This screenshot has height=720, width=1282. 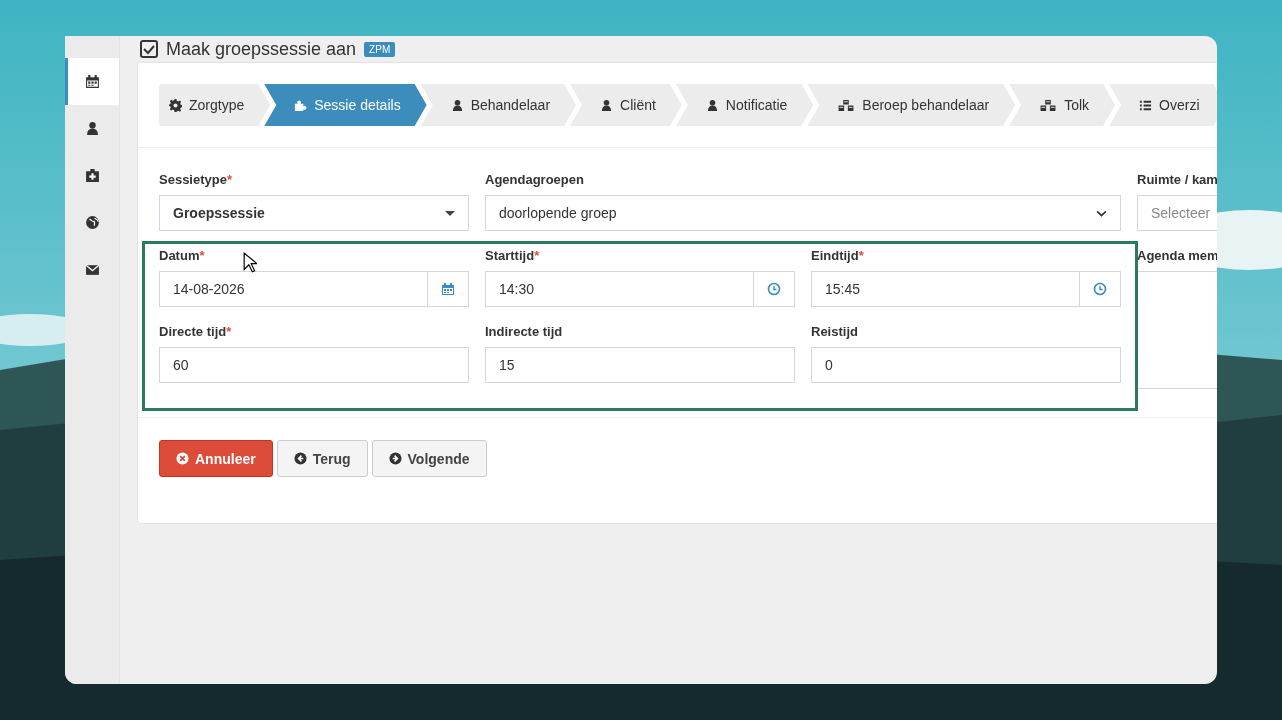 I want to click on field-label: Agendagroepen, so click(x=534, y=180).